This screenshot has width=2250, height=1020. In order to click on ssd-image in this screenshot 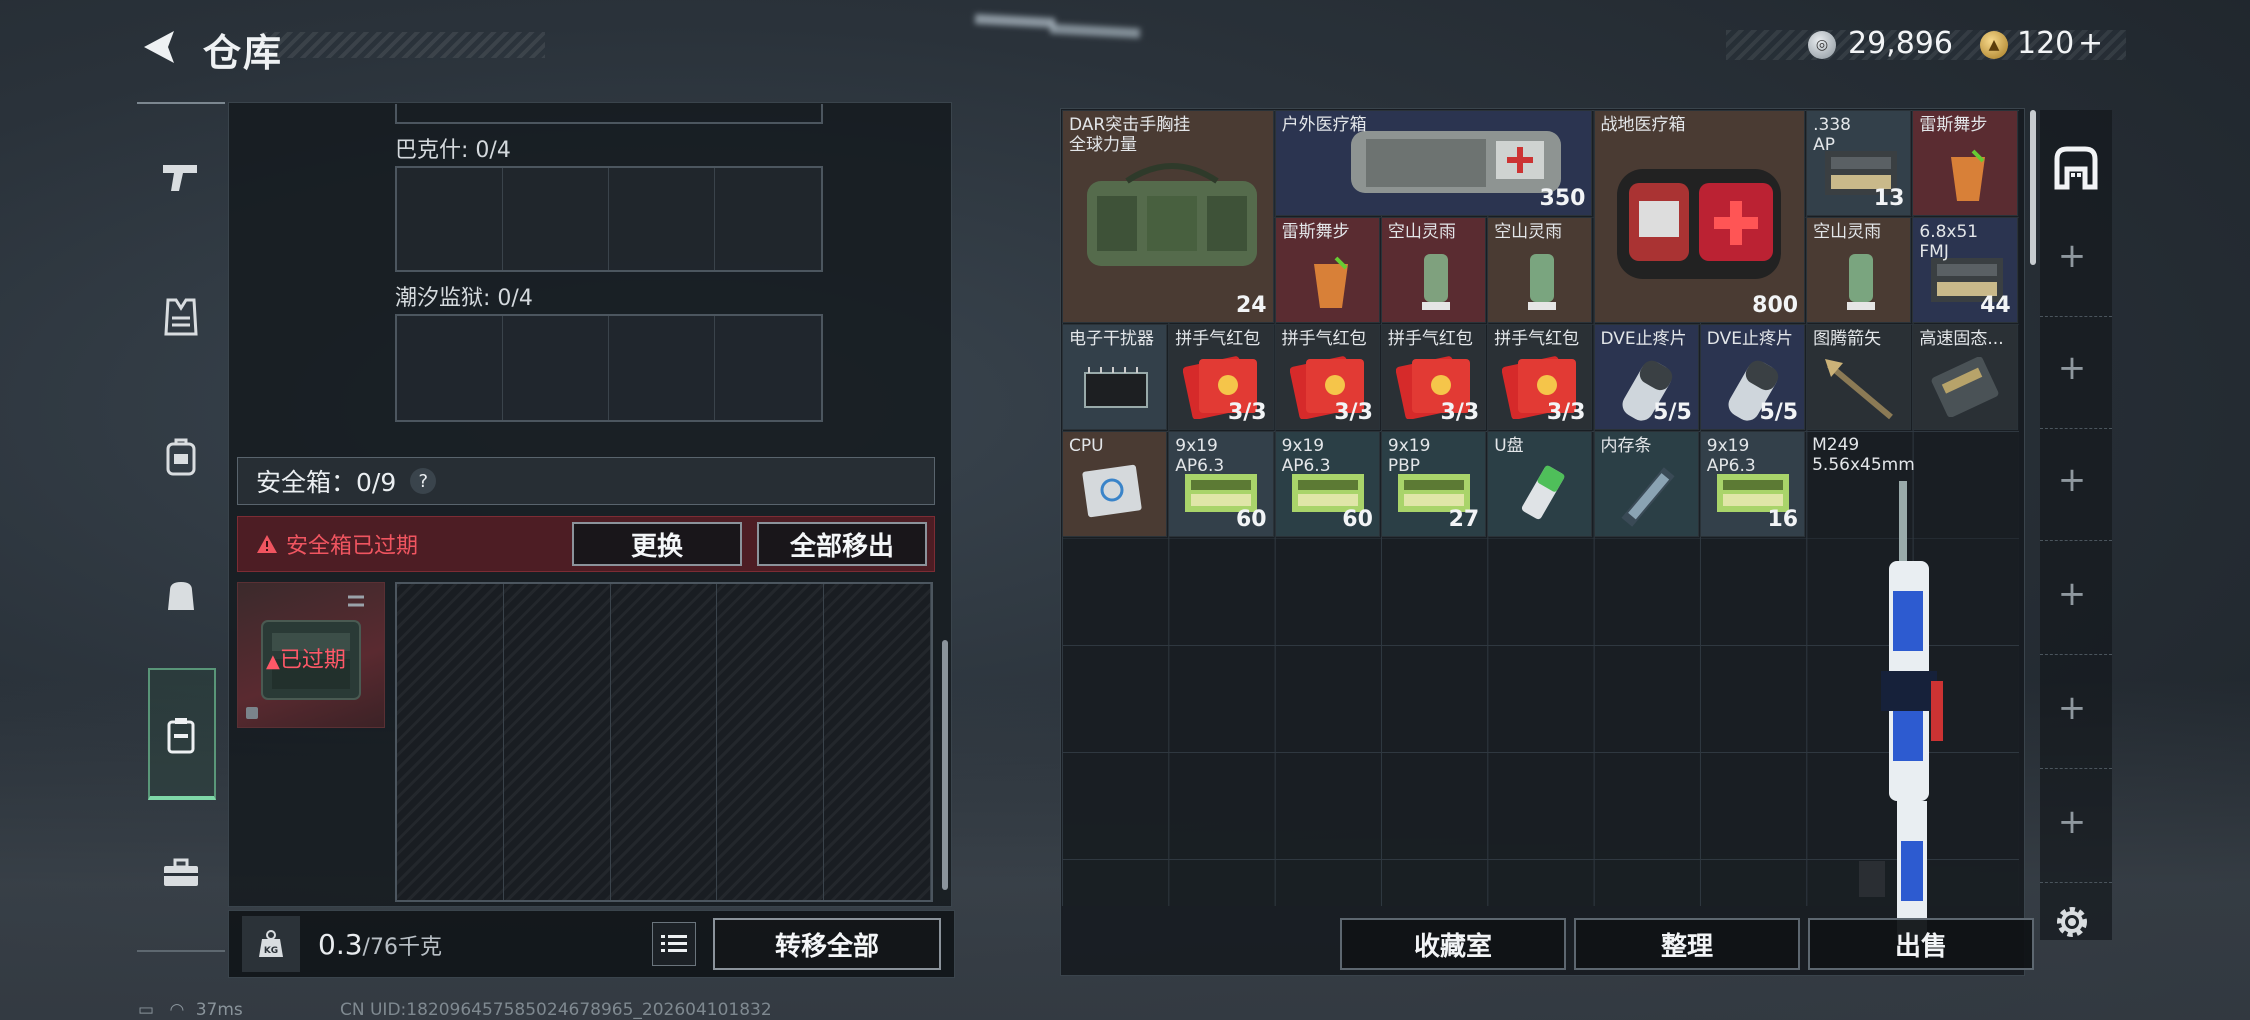, I will do `click(1965, 387)`.